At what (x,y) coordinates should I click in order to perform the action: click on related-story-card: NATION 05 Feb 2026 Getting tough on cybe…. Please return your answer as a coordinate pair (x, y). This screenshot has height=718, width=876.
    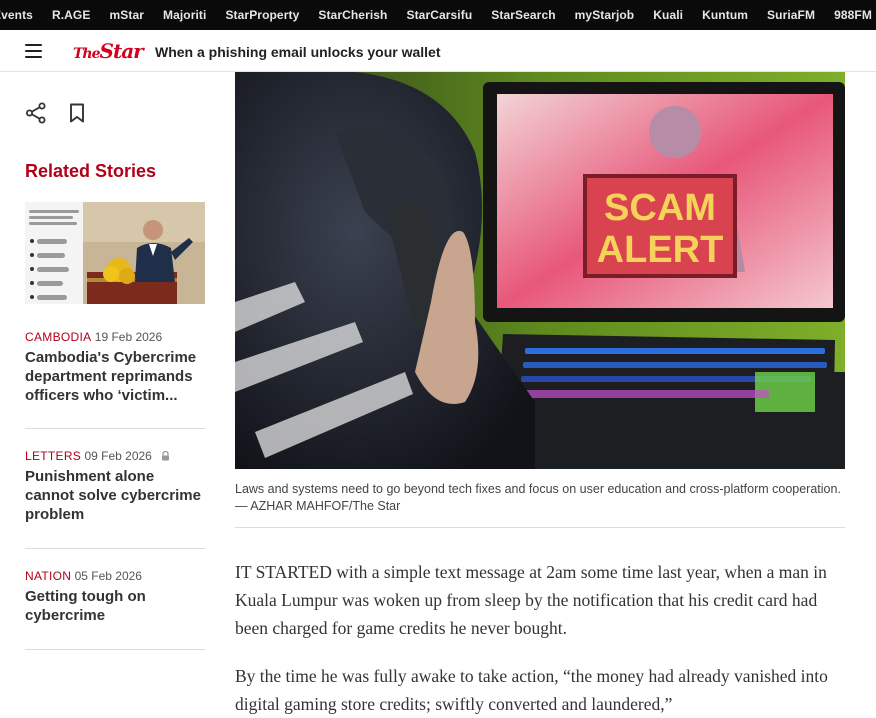
    Looking at the image, I should click on (115, 597).